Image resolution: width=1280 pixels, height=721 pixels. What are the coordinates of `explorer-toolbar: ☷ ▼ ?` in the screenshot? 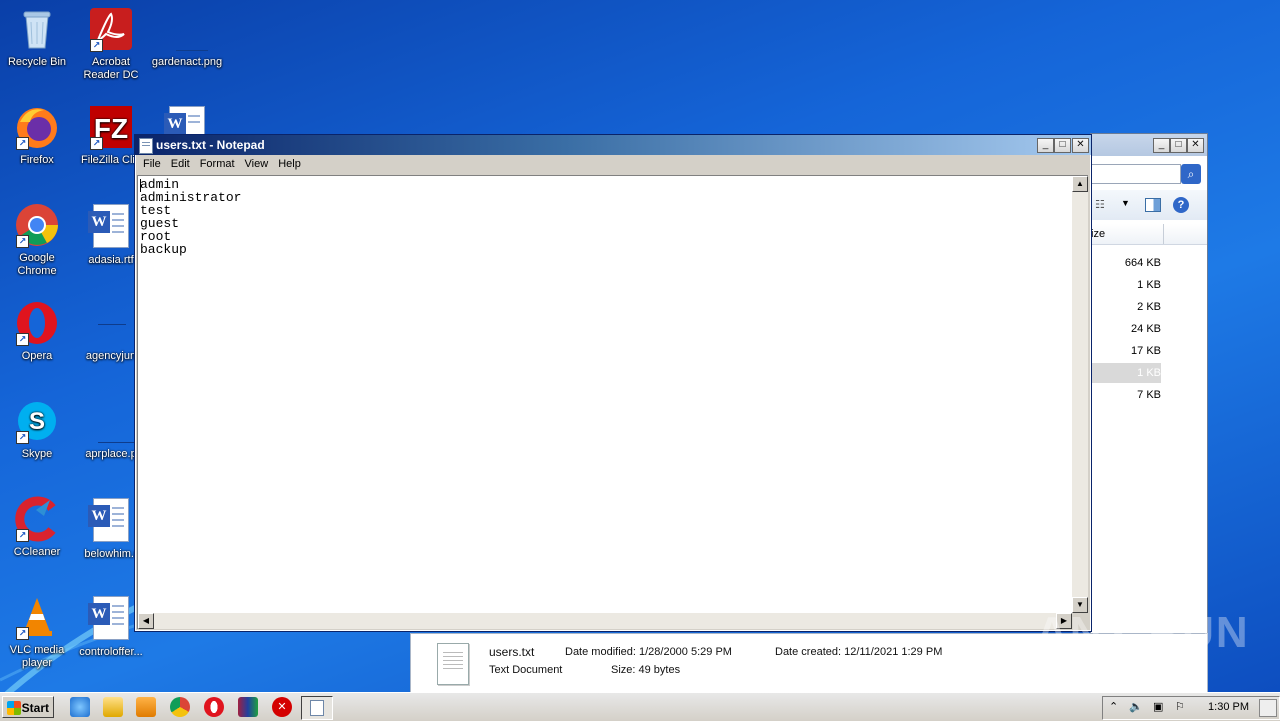 It's located at (1149, 205).